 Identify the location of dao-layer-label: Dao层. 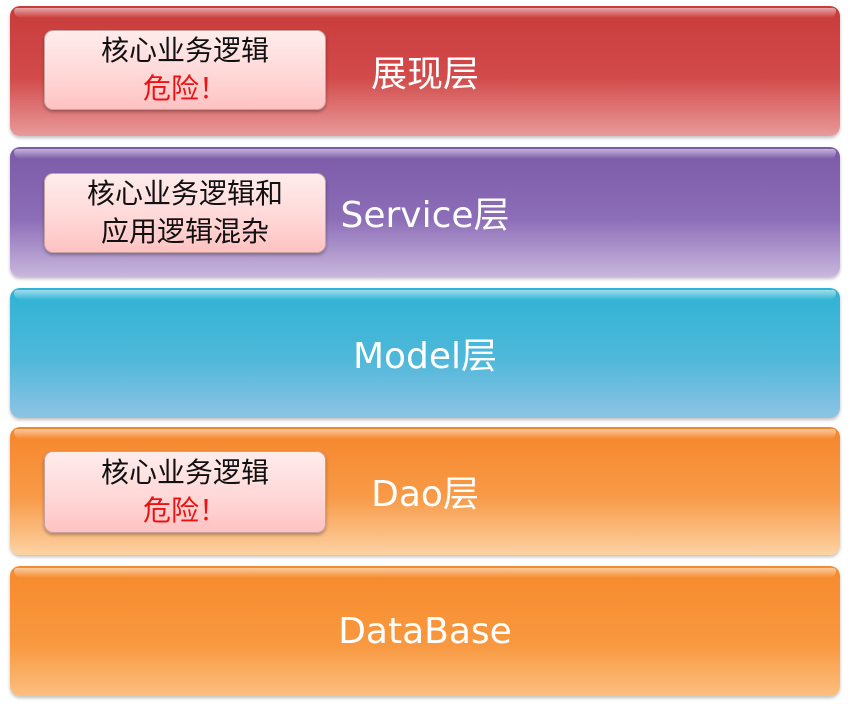
(425, 494).